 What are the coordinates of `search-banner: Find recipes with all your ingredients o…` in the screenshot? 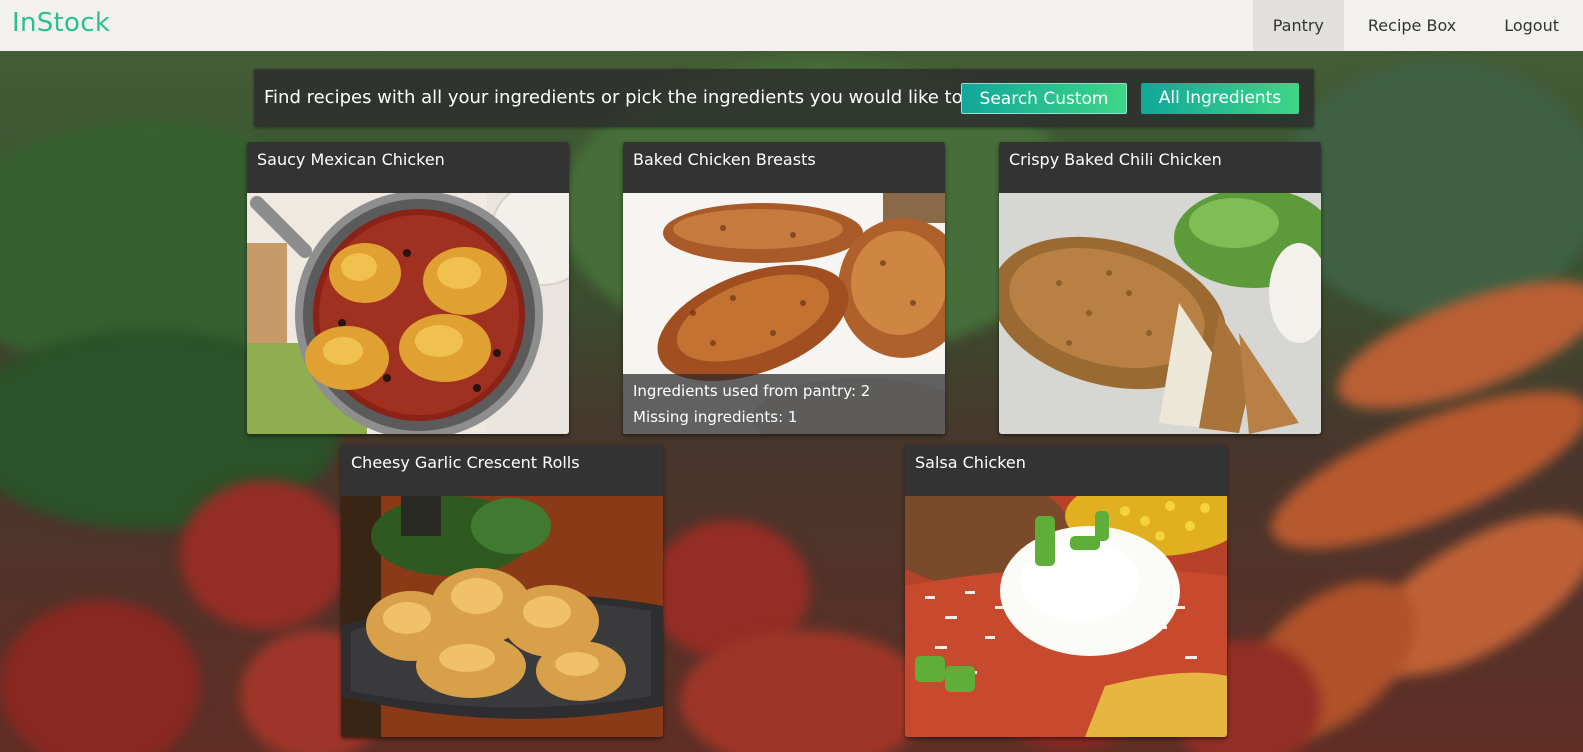 It's located at (784, 98).